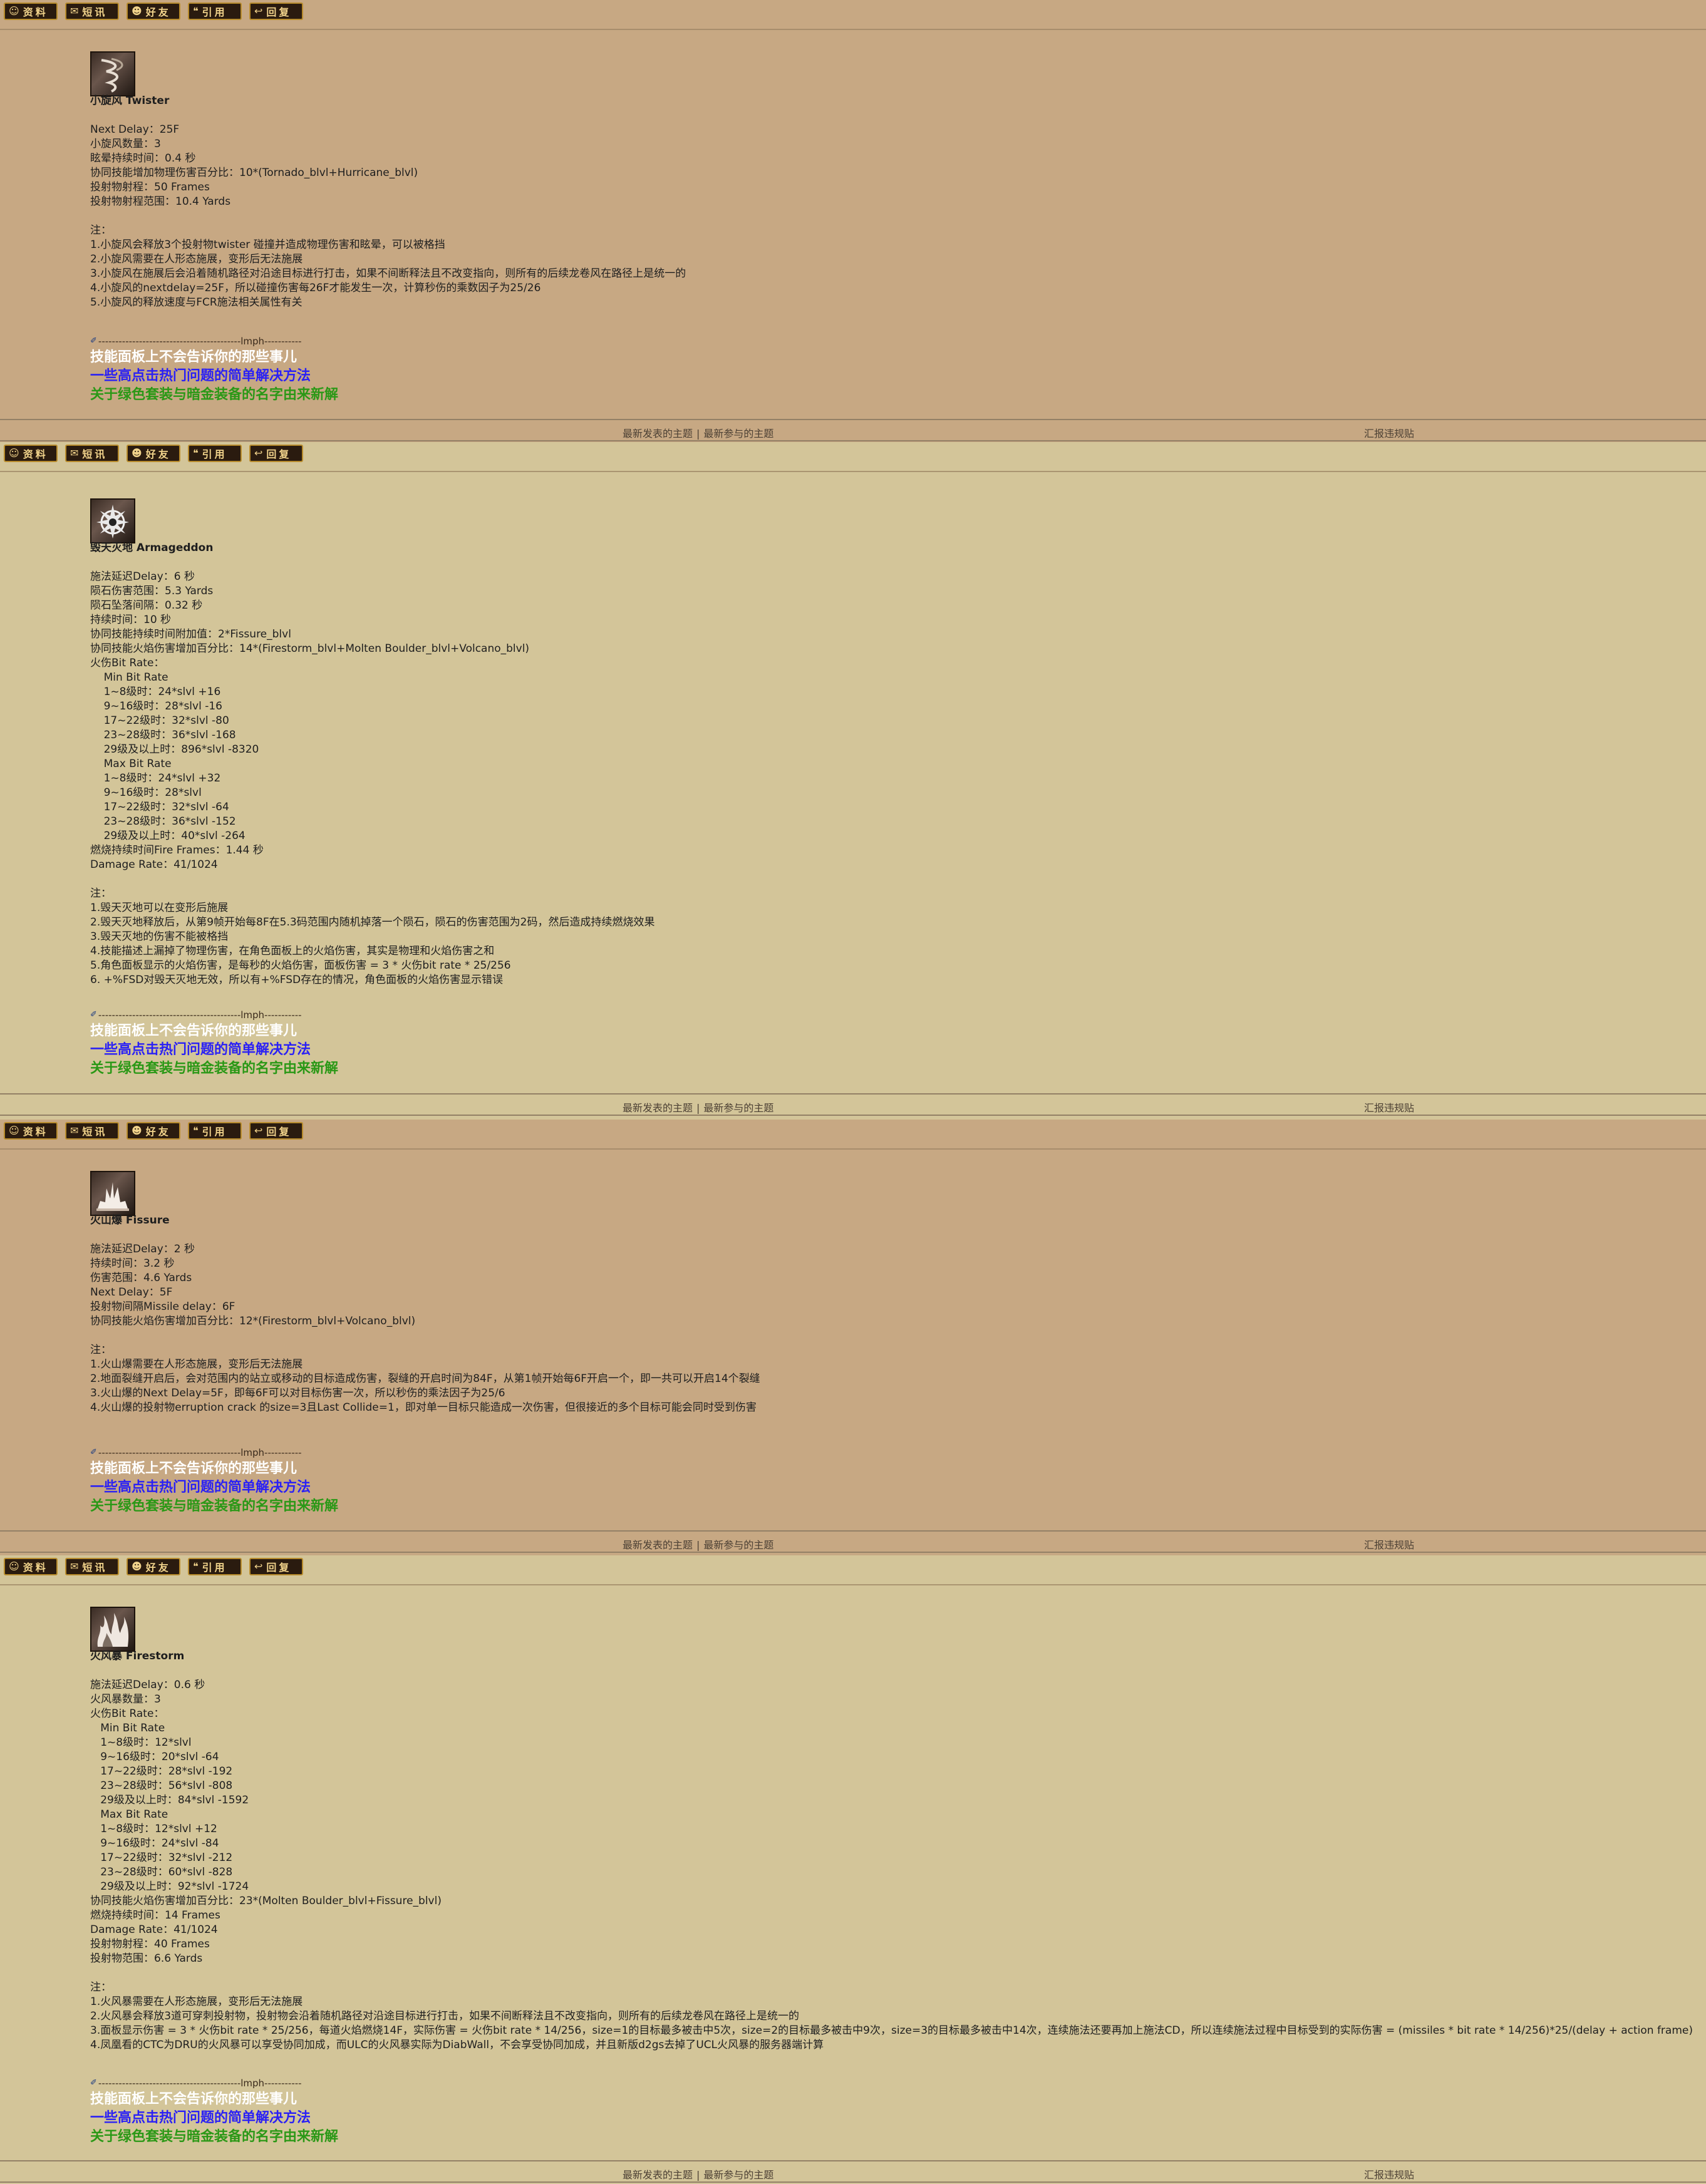  What do you see at coordinates (154, 1930) in the screenshot?
I see `body-line: Damage Rate：41/1024` at bounding box center [154, 1930].